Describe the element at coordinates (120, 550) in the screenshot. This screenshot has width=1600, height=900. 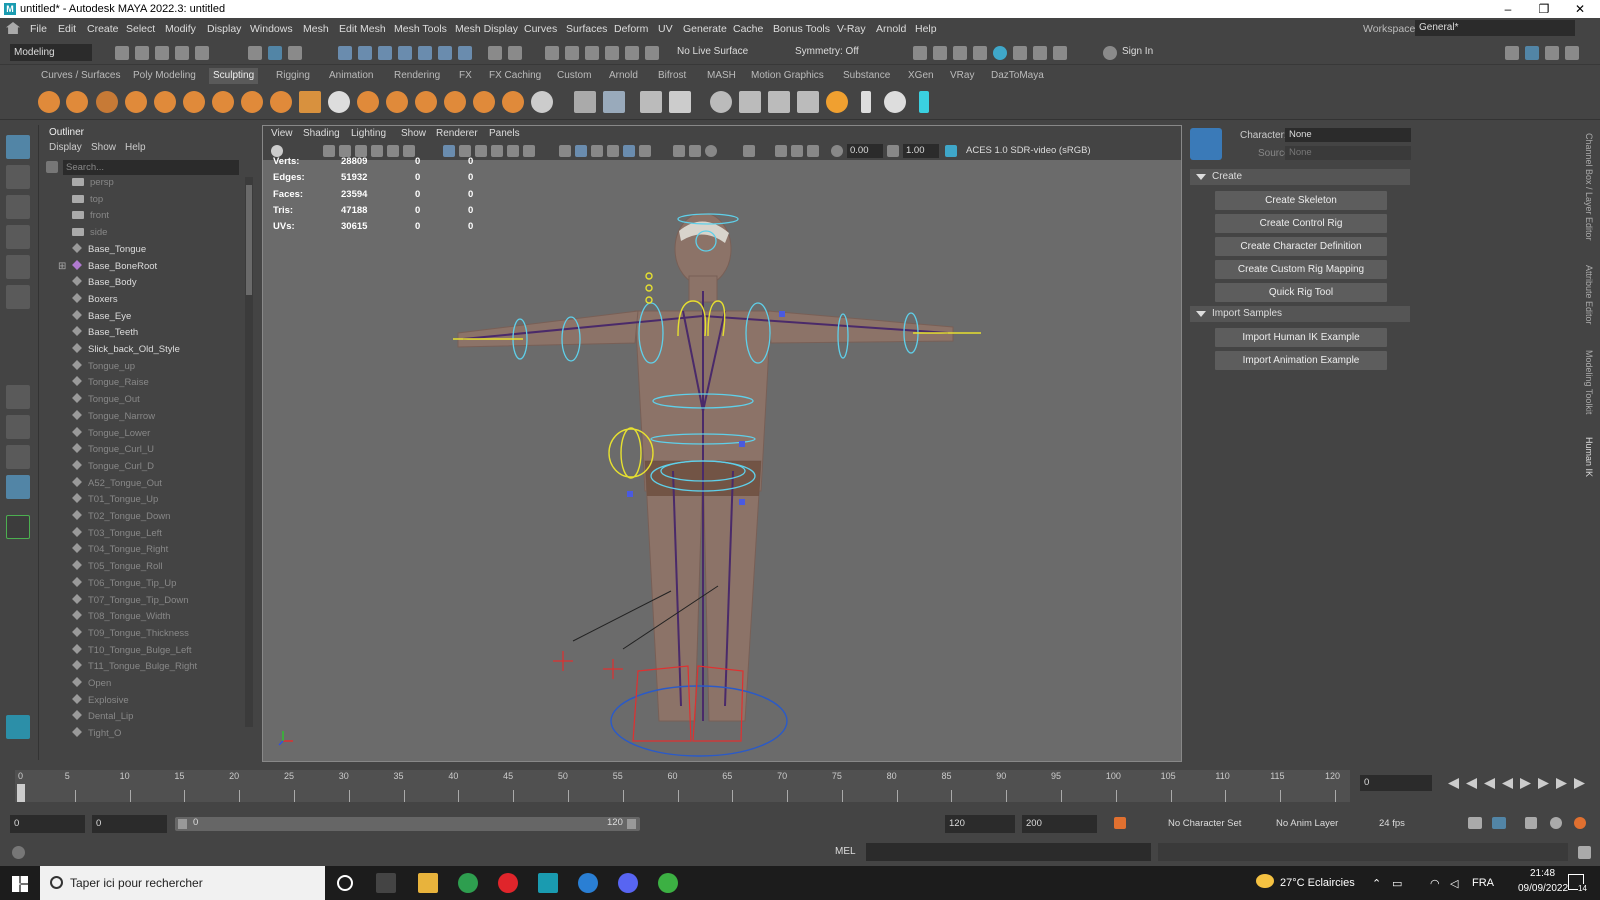
I see `outliner-item: T04_Tongue_Right` at that location.